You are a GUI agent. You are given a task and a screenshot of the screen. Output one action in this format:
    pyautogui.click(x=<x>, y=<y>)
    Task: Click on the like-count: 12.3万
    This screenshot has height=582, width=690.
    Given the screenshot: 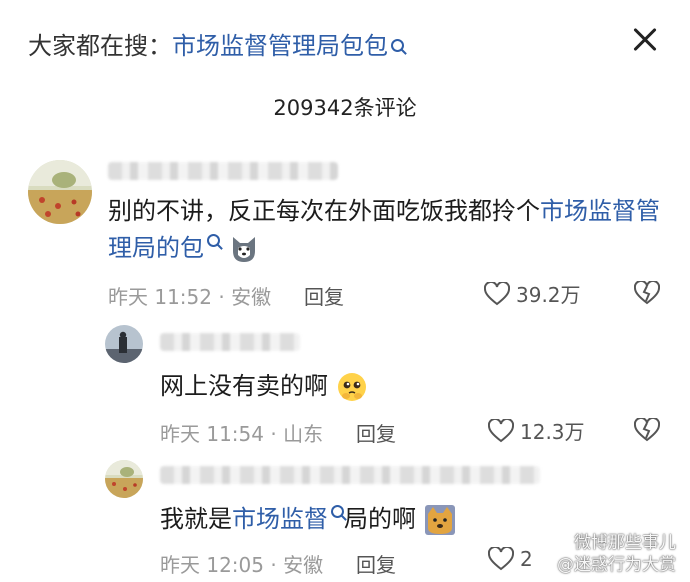 What is the action you would take?
    pyautogui.click(x=552, y=432)
    